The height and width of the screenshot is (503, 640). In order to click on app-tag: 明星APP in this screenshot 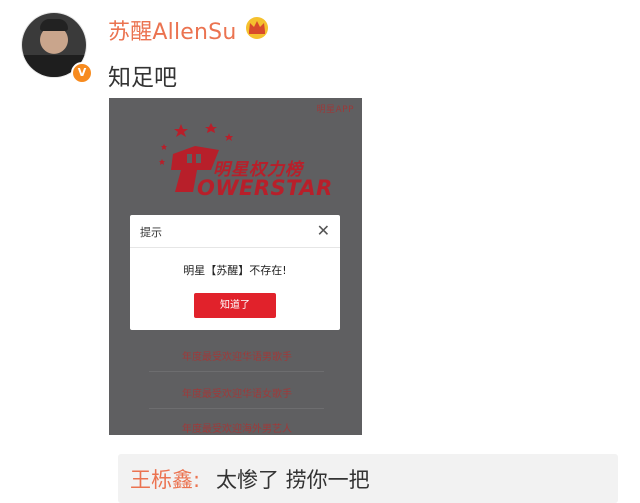, I will do `click(335, 110)`.